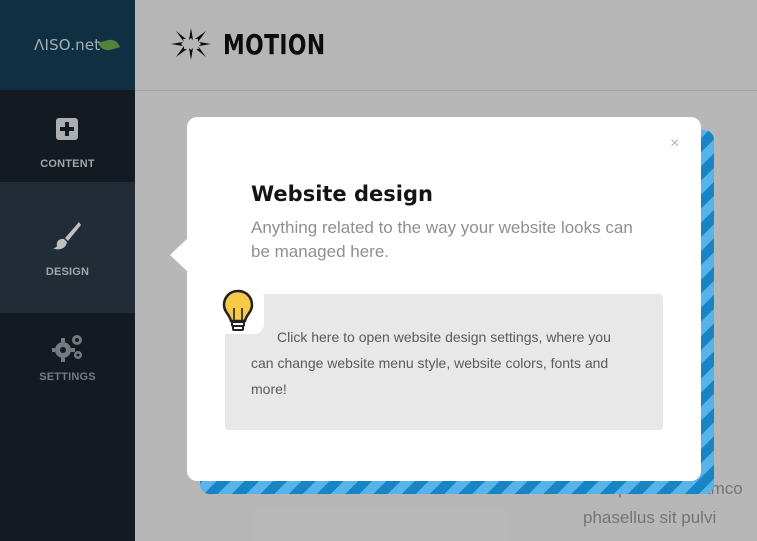  I want to click on lightbulb-icon, so click(238, 310).